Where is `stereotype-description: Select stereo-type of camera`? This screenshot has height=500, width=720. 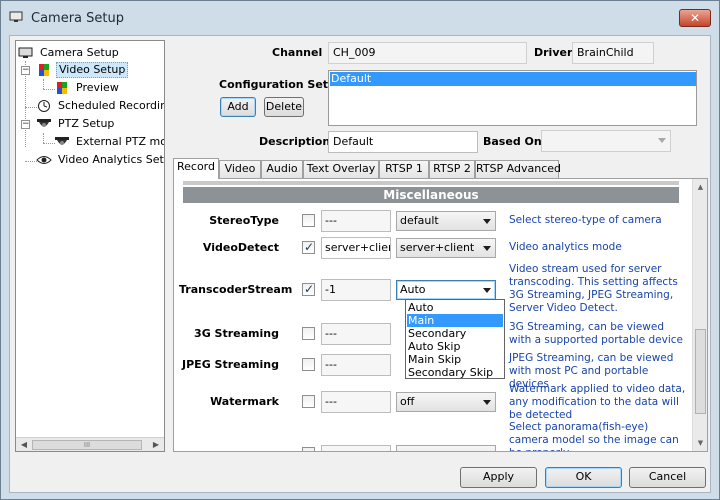 stereotype-description: Select stereo-type of camera is located at coordinates (585, 220).